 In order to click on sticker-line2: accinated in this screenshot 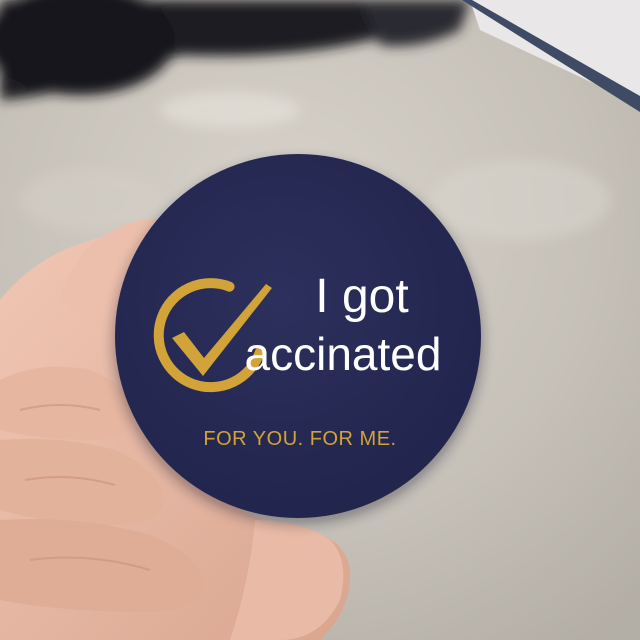, I will do `click(343, 354)`.